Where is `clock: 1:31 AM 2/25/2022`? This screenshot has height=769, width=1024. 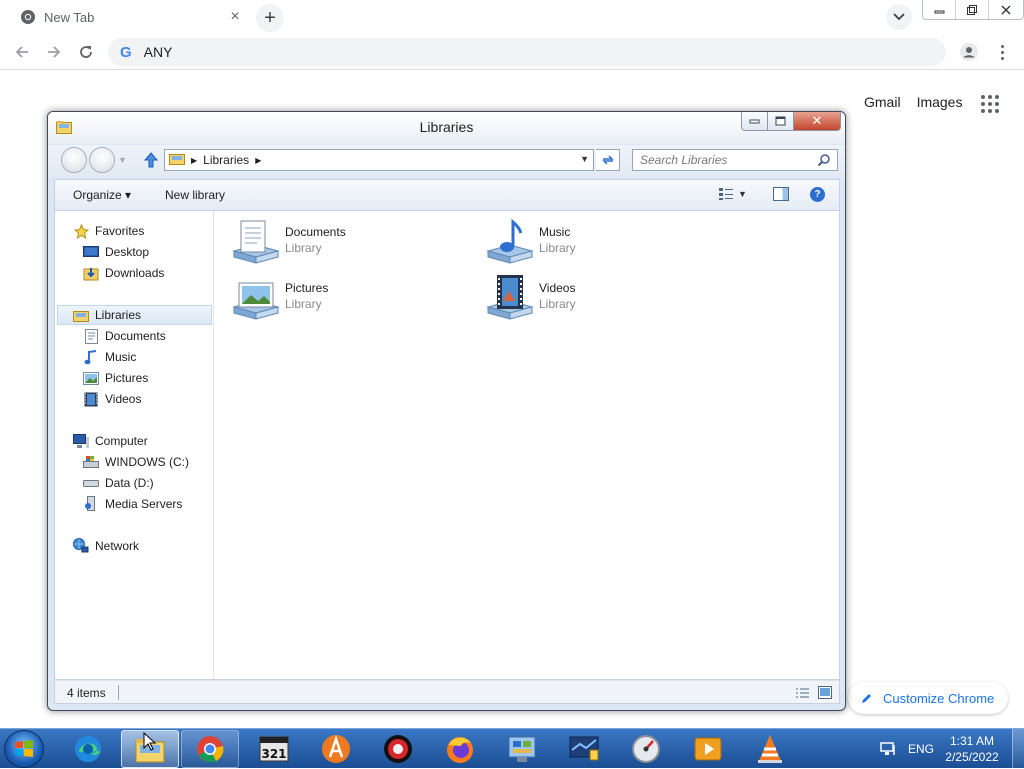
clock: 1:31 AM 2/25/2022 is located at coordinates (972, 749).